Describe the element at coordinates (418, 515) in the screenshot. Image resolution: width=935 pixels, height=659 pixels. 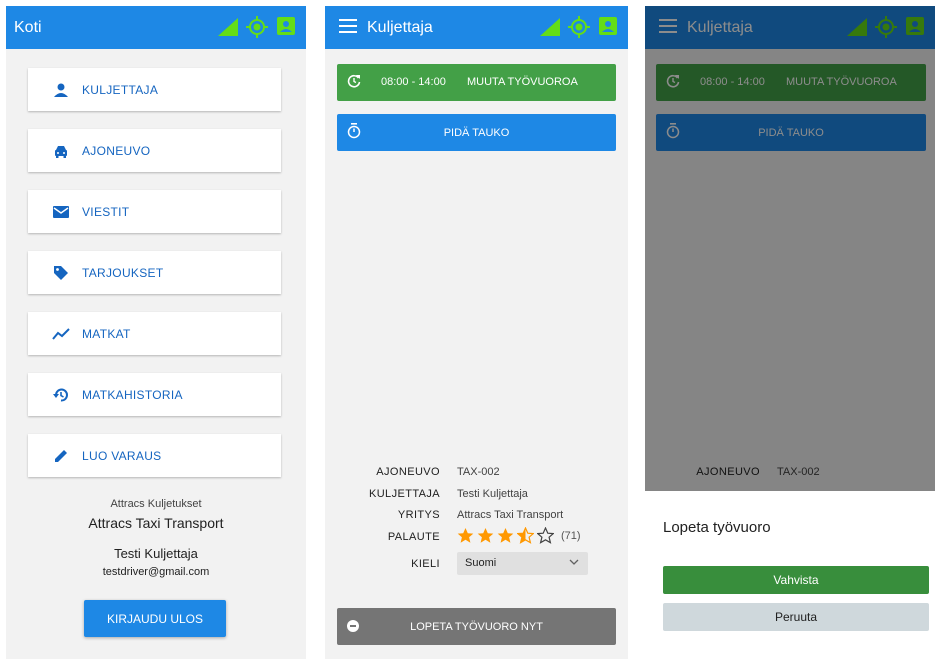
I see `company-label: YRITYS` at that location.